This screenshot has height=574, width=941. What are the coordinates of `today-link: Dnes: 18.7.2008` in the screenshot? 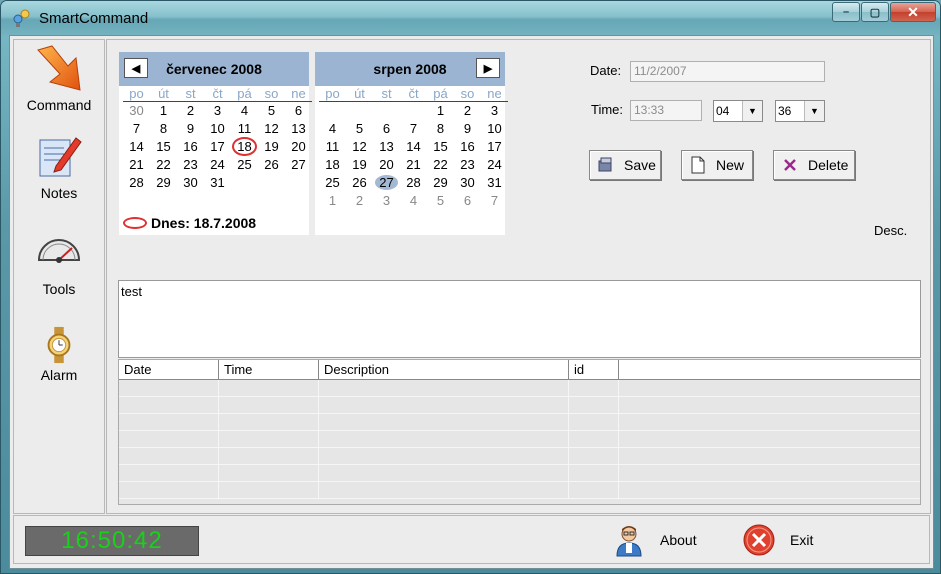 It's located at (189, 223).